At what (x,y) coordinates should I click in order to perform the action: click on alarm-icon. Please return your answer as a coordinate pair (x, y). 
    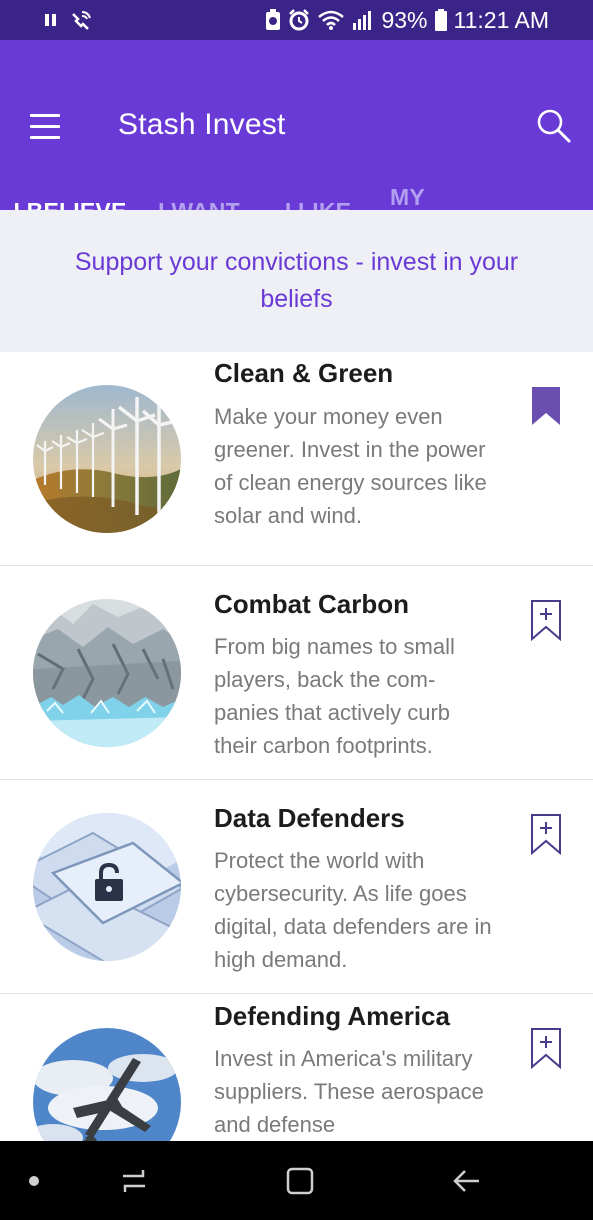
    Looking at the image, I should click on (299, 20).